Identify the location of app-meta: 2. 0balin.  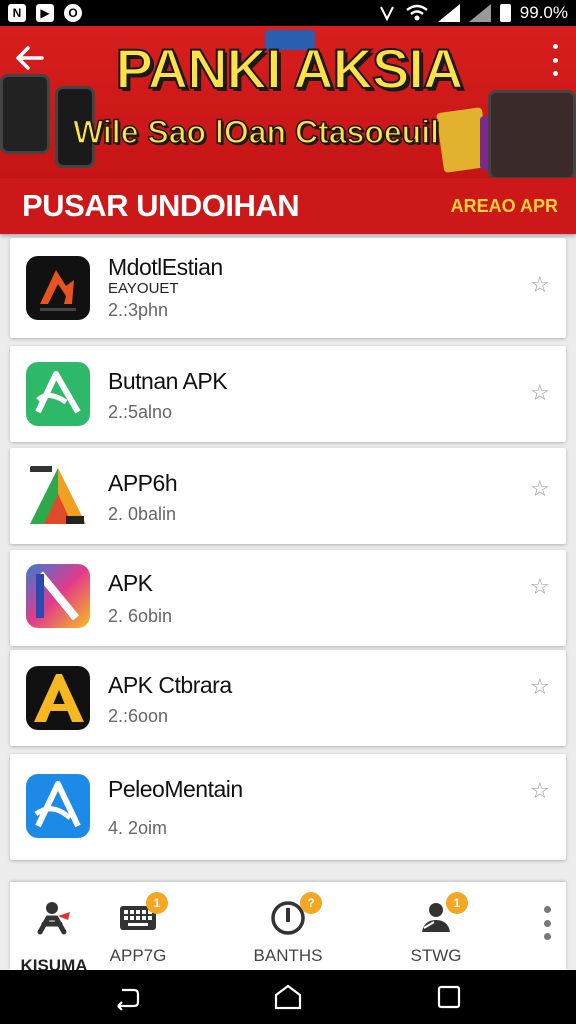
(142, 514).